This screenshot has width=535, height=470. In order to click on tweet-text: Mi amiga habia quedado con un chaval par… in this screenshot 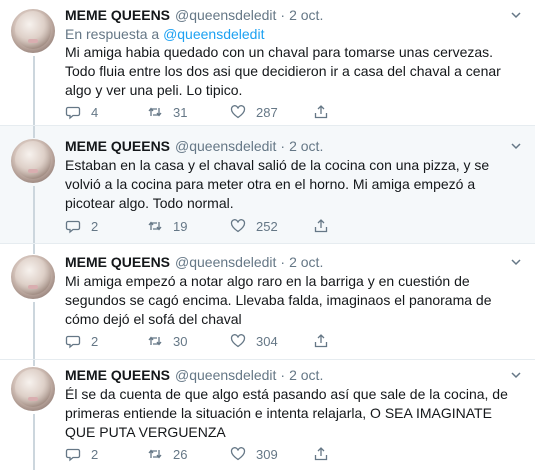, I will do `click(283, 71)`.